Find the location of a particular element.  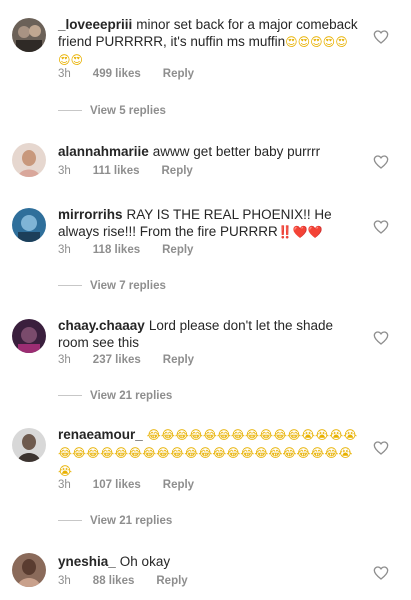

username: chaay.chaaay is located at coordinates (101, 325).